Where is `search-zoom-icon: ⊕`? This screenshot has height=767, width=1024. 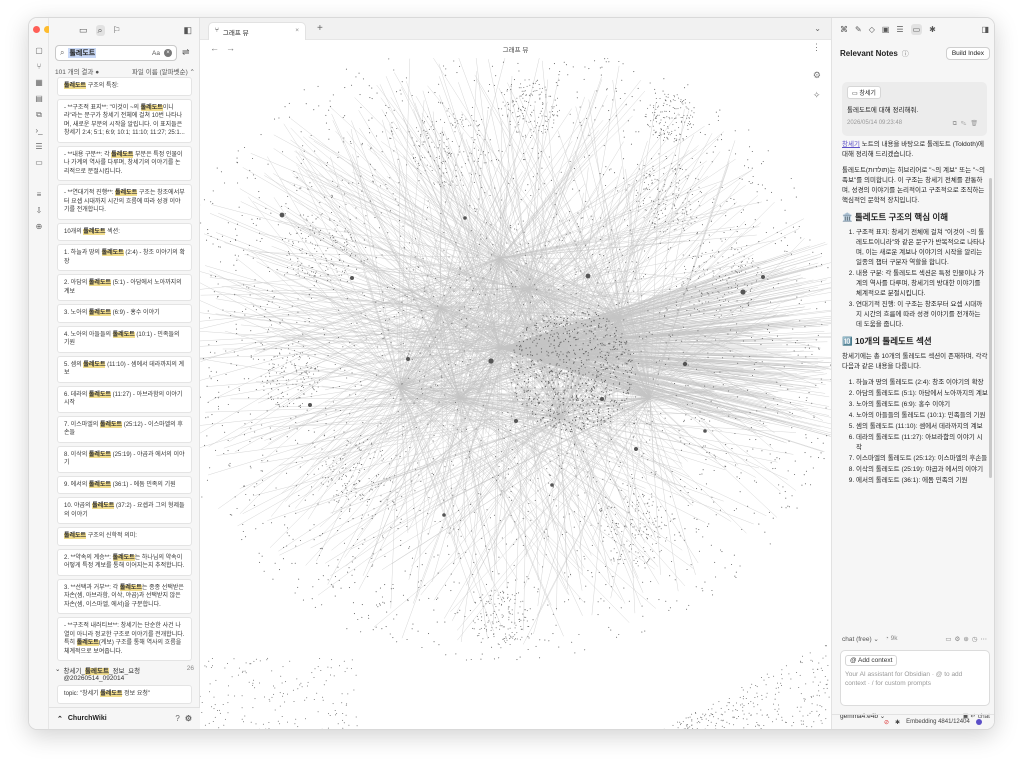
search-zoom-icon: ⊕ is located at coordinates (39, 227).